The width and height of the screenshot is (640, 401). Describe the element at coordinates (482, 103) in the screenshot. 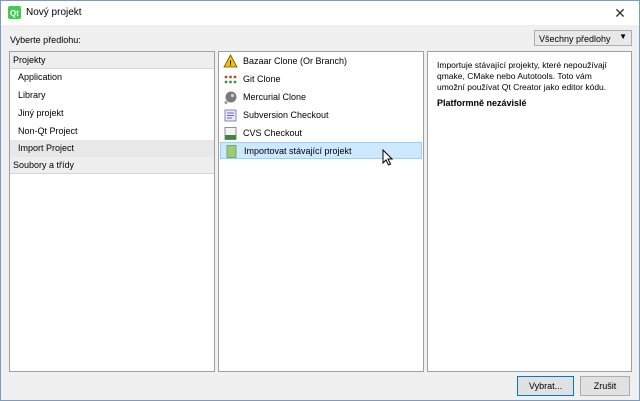

I see `platform-label: Platformně nezávislé` at that location.